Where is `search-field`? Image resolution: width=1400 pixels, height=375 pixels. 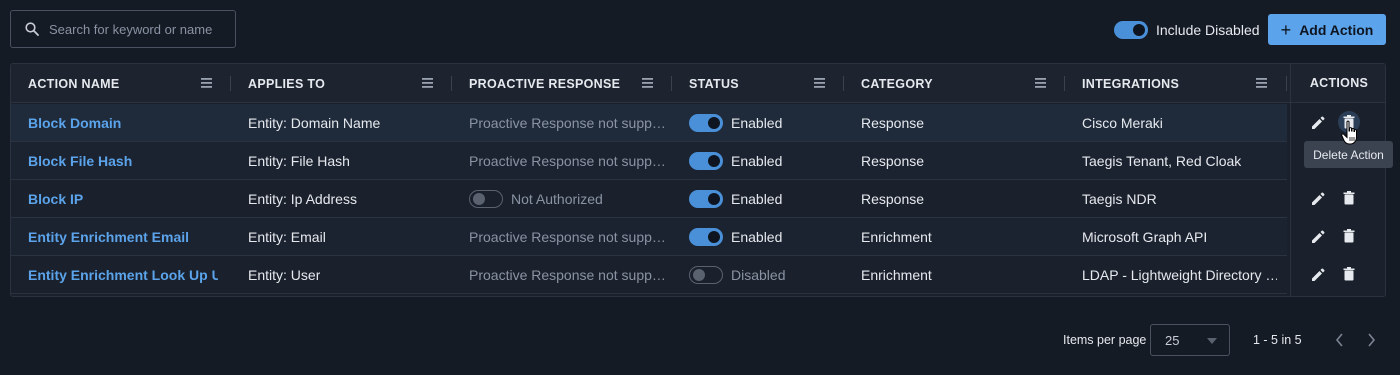
search-field is located at coordinates (123, 29).